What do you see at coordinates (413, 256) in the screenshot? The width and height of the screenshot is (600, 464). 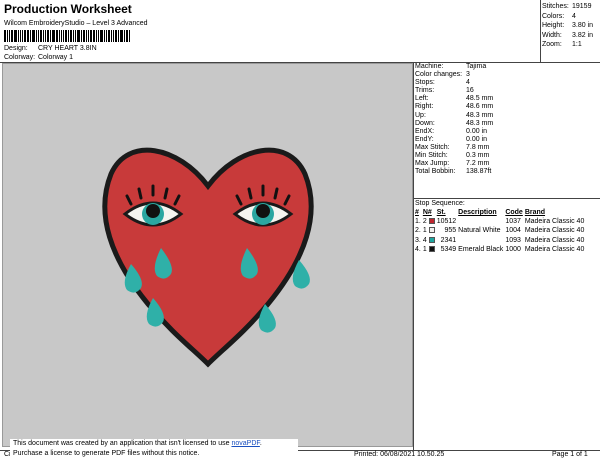 I see `panel-divider` at bounding box center [413, 256].